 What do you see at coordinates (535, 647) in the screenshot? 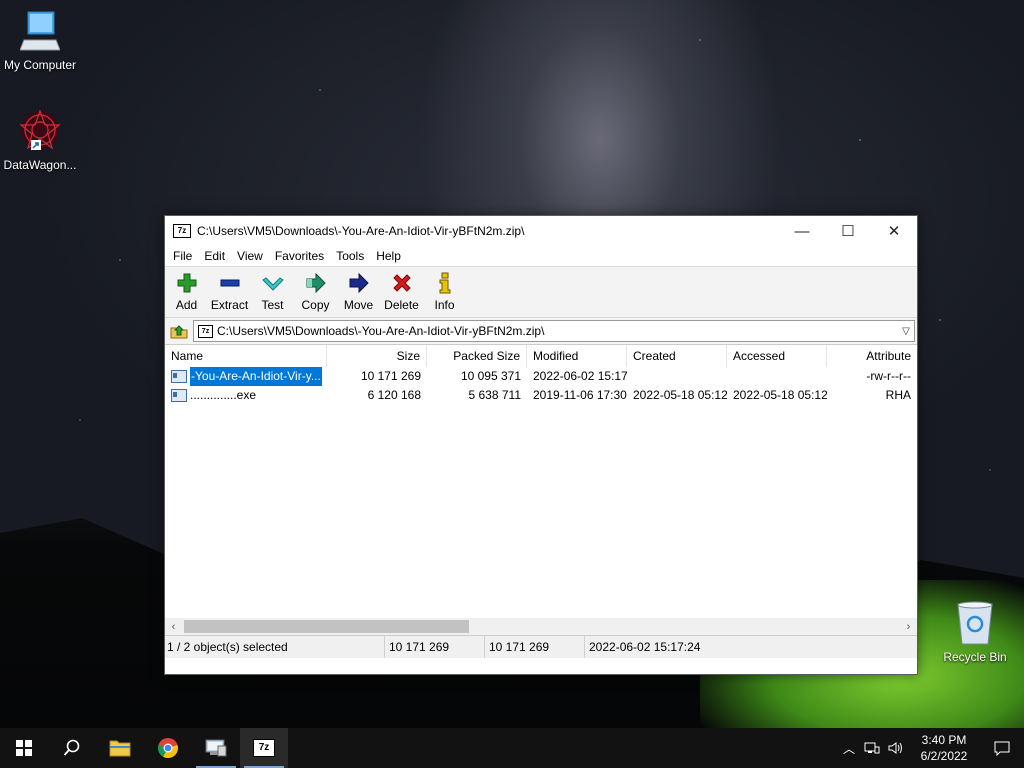
I see `status-packed-size: 10 171 269` at bounding box center [535, 647].